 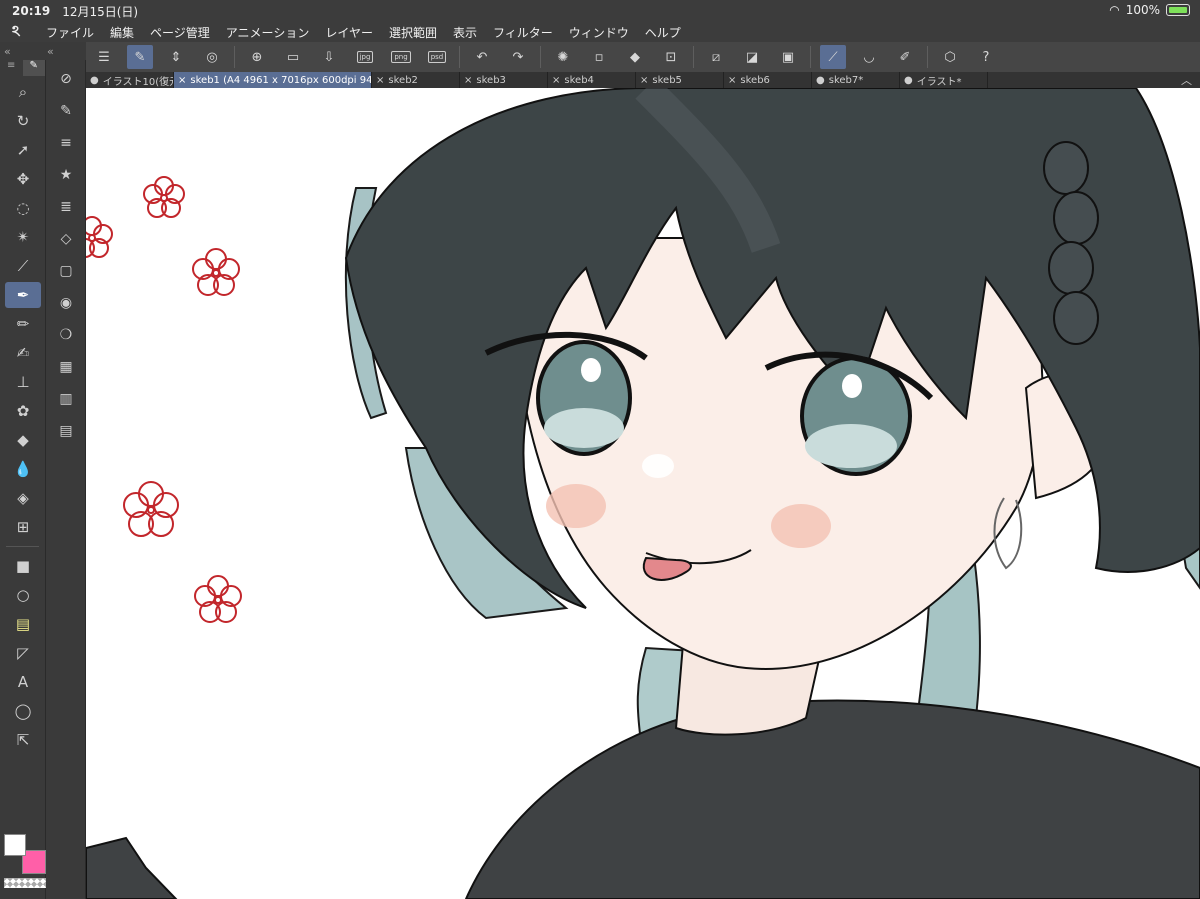 What do you see at coordinates (23, 353) in the screenshot?
I see `brush-icon: ✍` at bounding box center [23, 353].